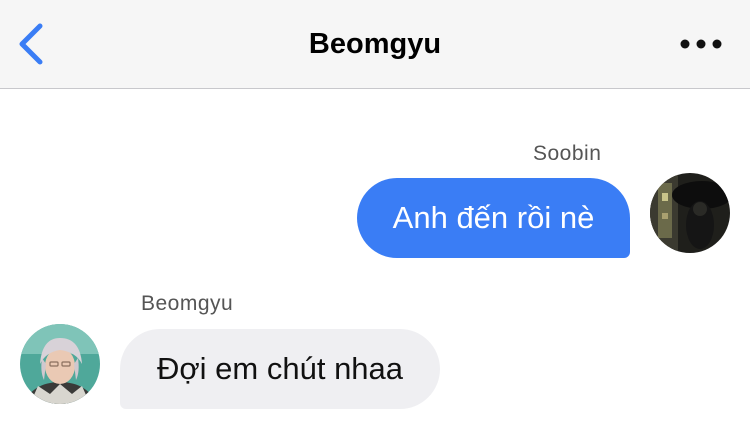 This screenshot has height=446, width=750. I want to click on avatar-soobin, so click(690, 213).